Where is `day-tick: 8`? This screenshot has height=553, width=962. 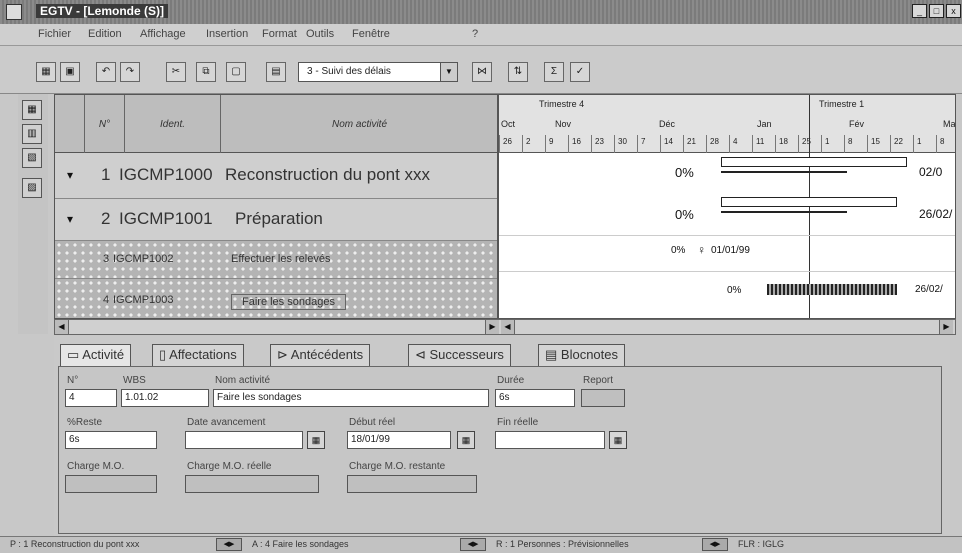 day-tick: 8 is located at coordinates (850, 141).